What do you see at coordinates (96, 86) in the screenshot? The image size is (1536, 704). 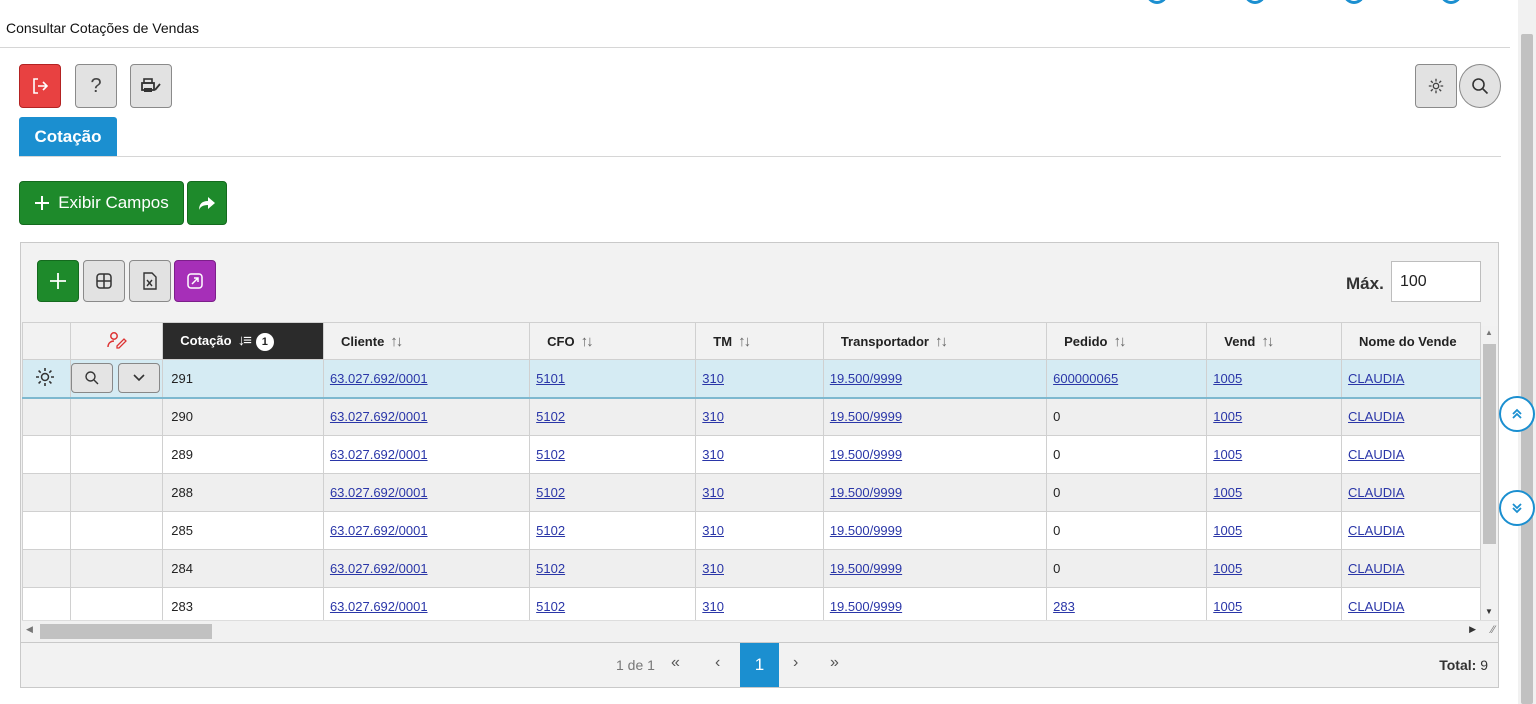 I see `help-button: ?` at bounding box center [96, 86].